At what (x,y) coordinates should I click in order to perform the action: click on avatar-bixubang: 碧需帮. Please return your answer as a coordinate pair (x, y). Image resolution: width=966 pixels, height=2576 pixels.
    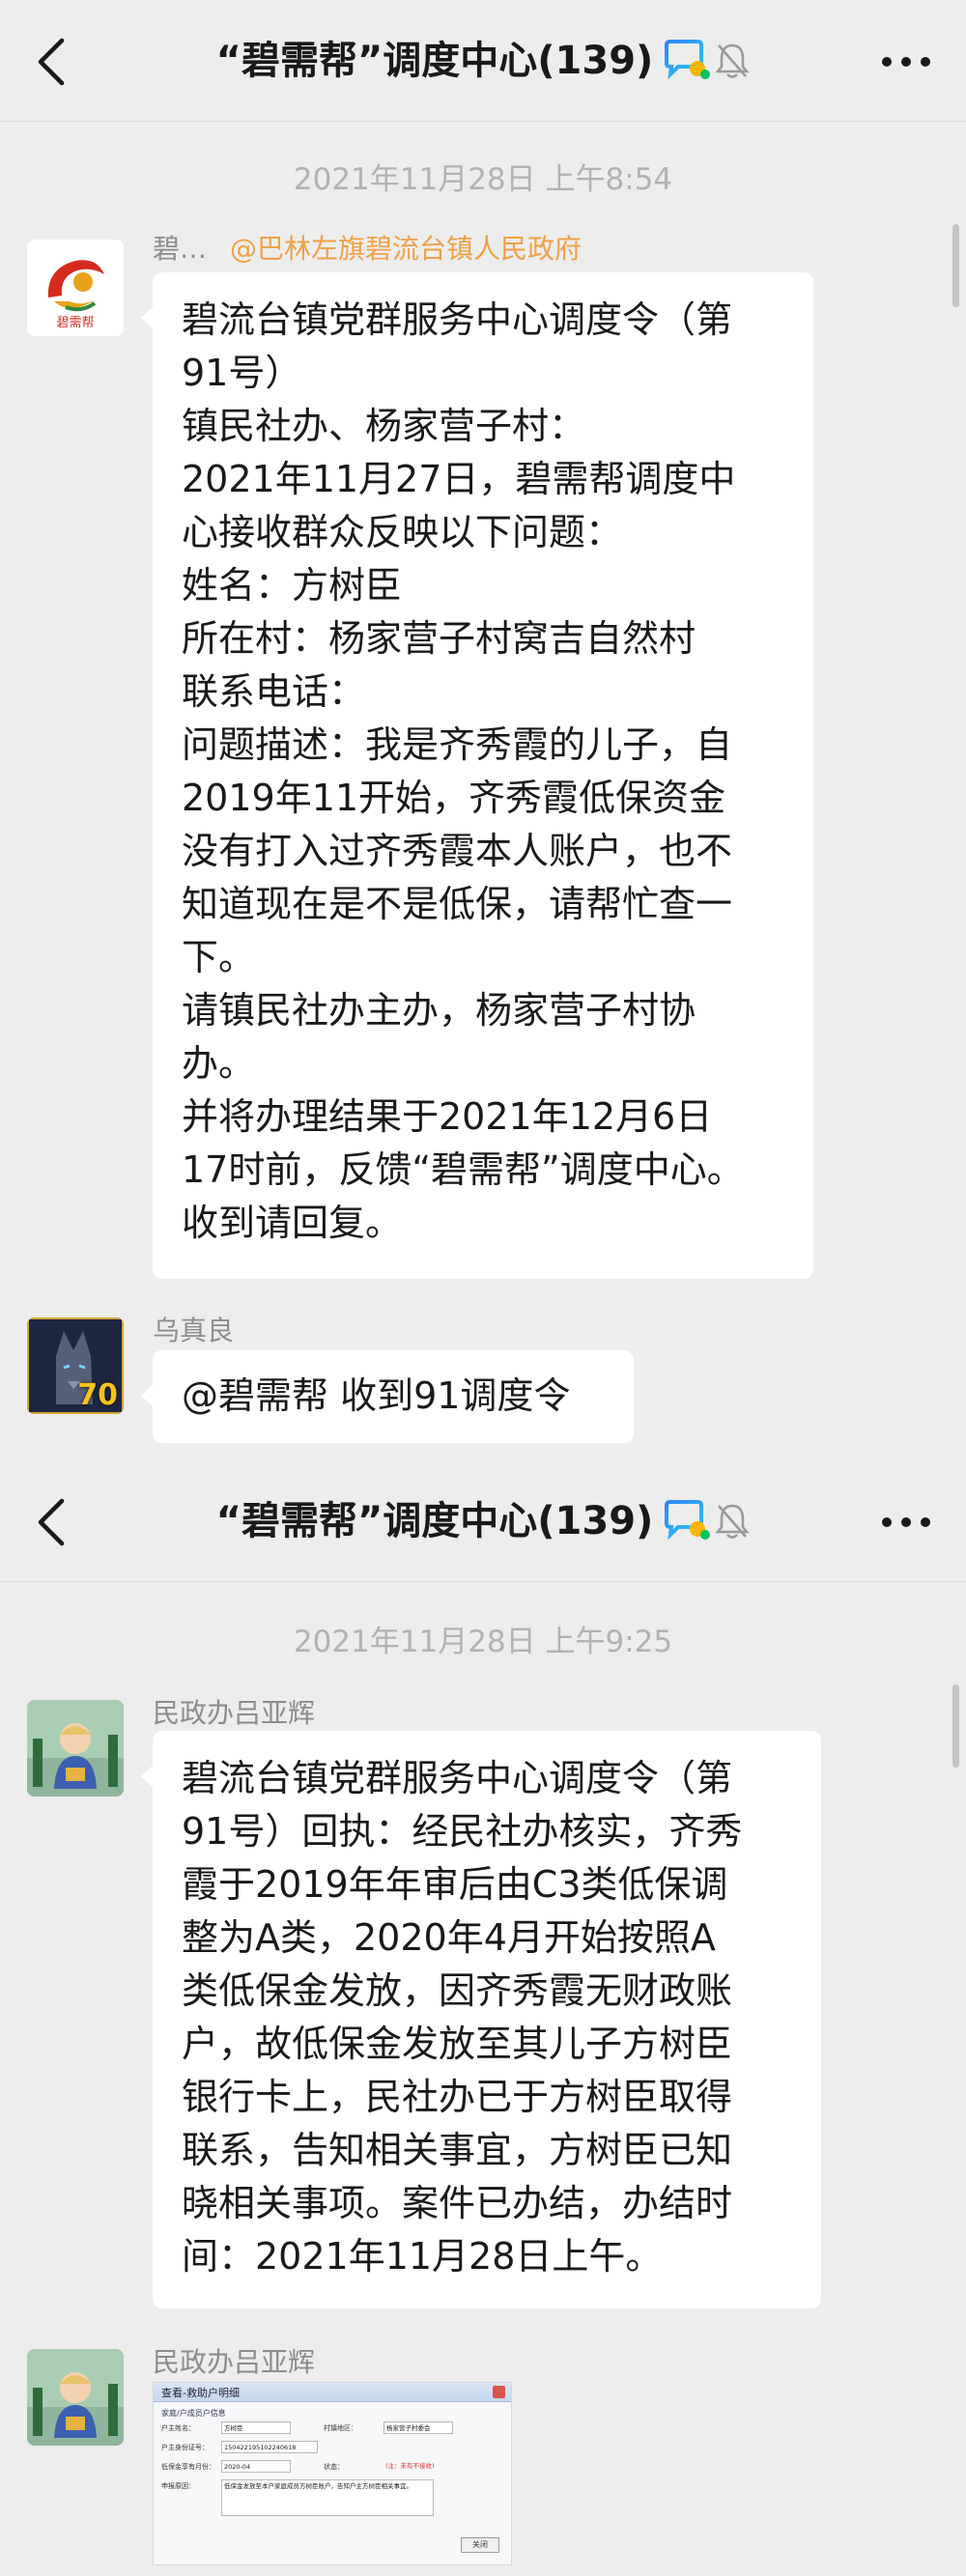
    Looking at the image, I should click on (75, 288).